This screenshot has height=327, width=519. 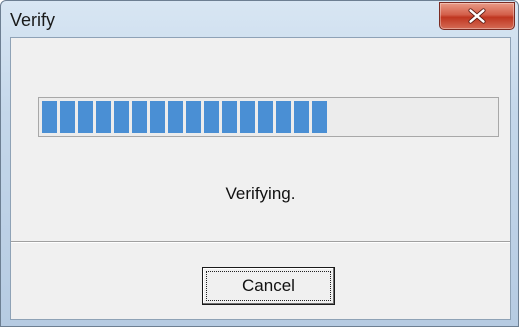 What do you see at coordinates (260, 193) in the screenshot?
I see `status-text: Verifying.` at bounding box center [260, 193].